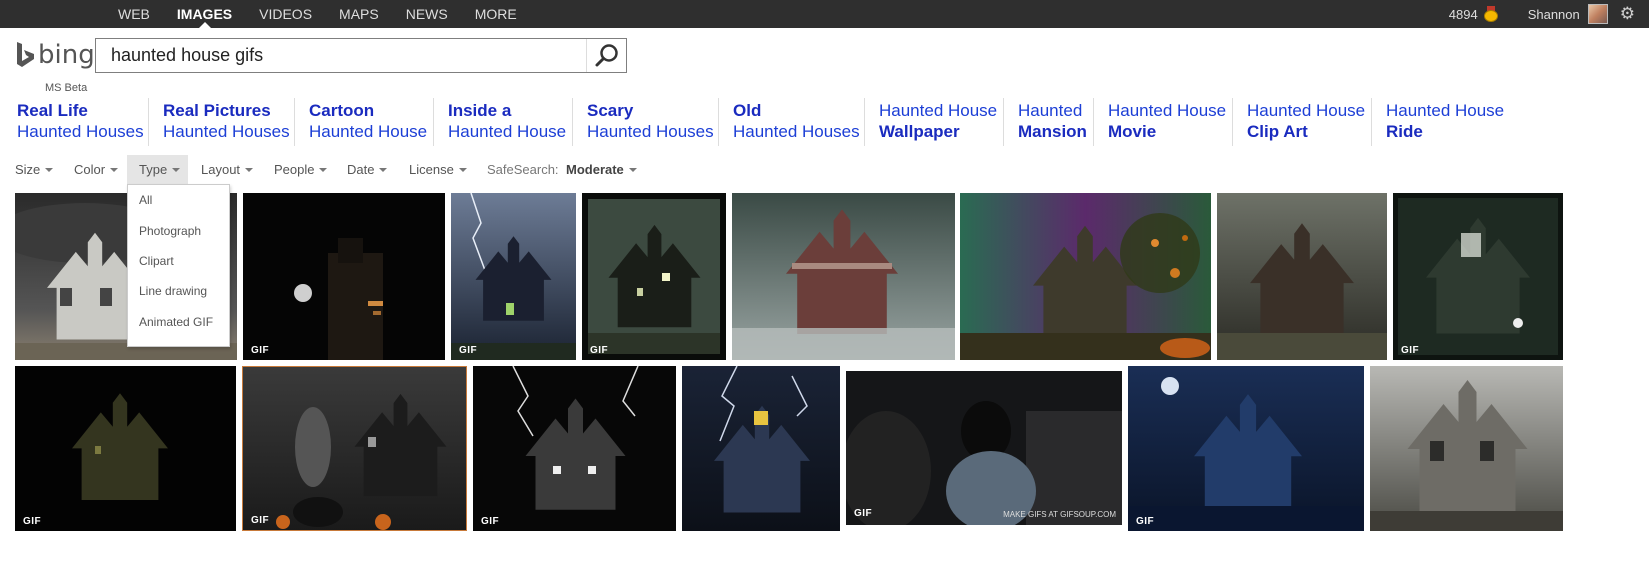 The image size is (1649, 563). I want to click on related-search-item: Haunted House Wallpaper, so click(930, 122).